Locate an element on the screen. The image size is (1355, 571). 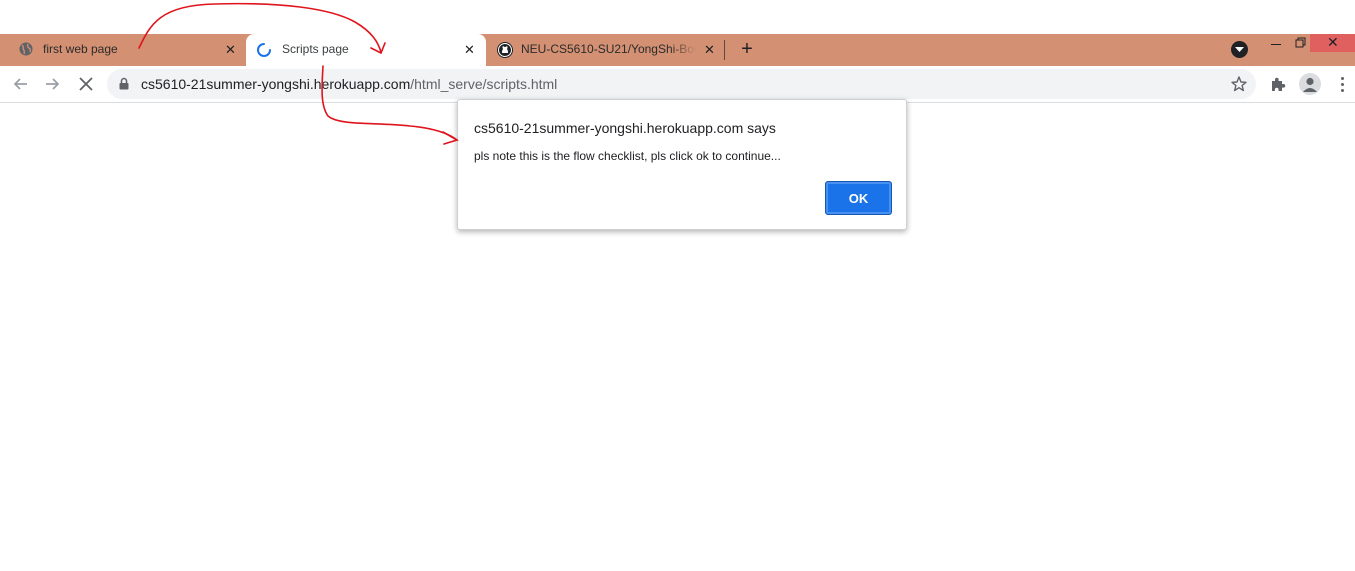
globe-icon is located at coordinates (26, 50).